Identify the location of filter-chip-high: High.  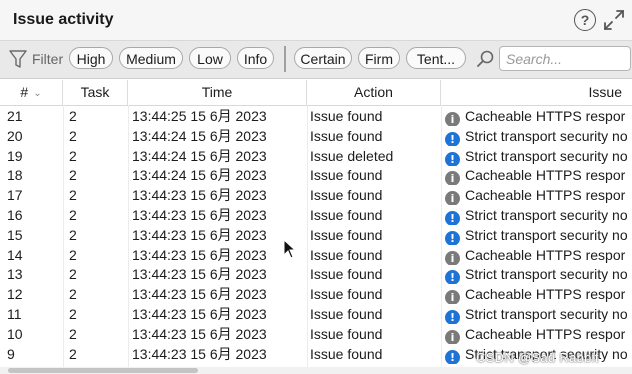
(91, 58).